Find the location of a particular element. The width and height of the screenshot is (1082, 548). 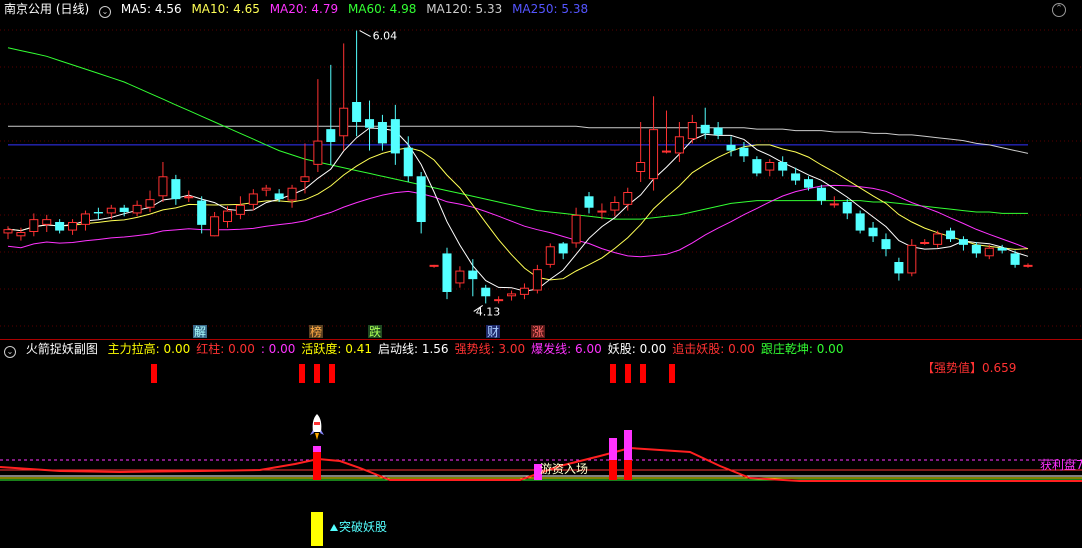

event-badge-label: 榜 is located at coordinates (316, 331).